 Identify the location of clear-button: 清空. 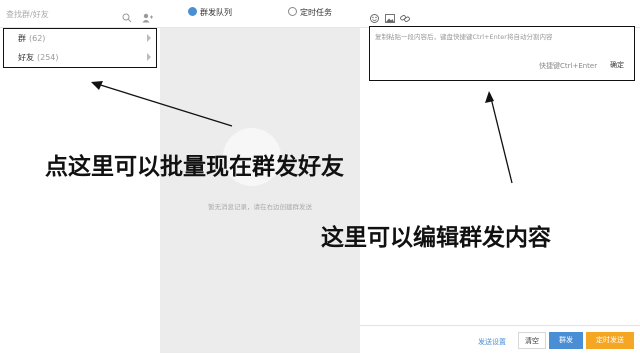
(532, 340).